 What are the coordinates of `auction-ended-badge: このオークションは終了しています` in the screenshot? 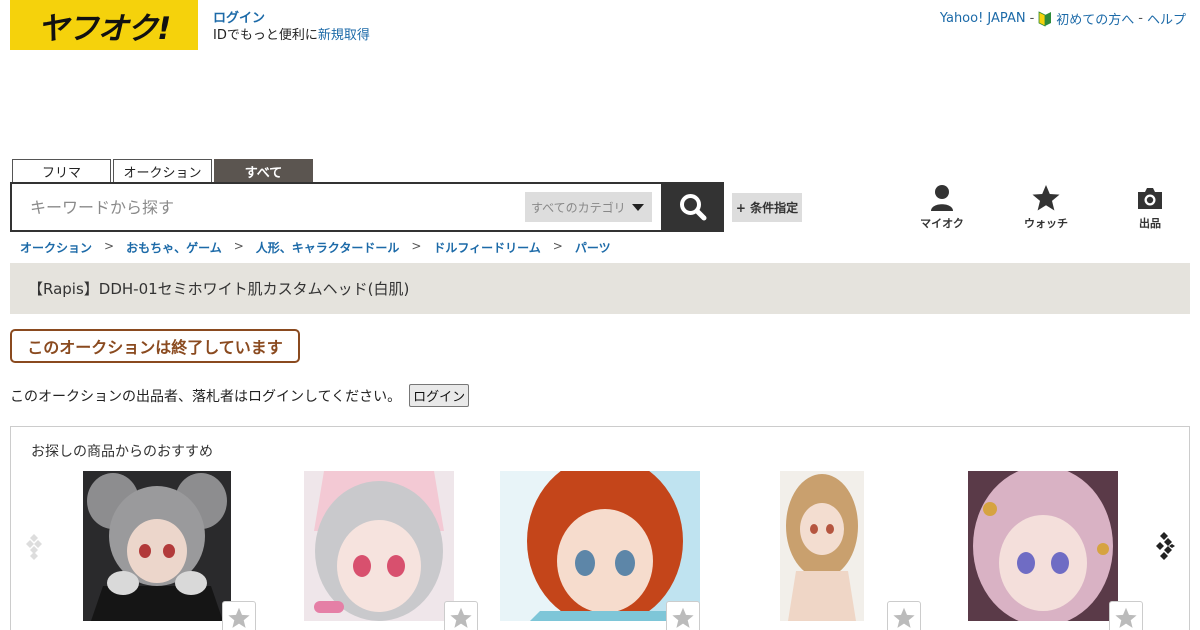 It's located at (155, 346).